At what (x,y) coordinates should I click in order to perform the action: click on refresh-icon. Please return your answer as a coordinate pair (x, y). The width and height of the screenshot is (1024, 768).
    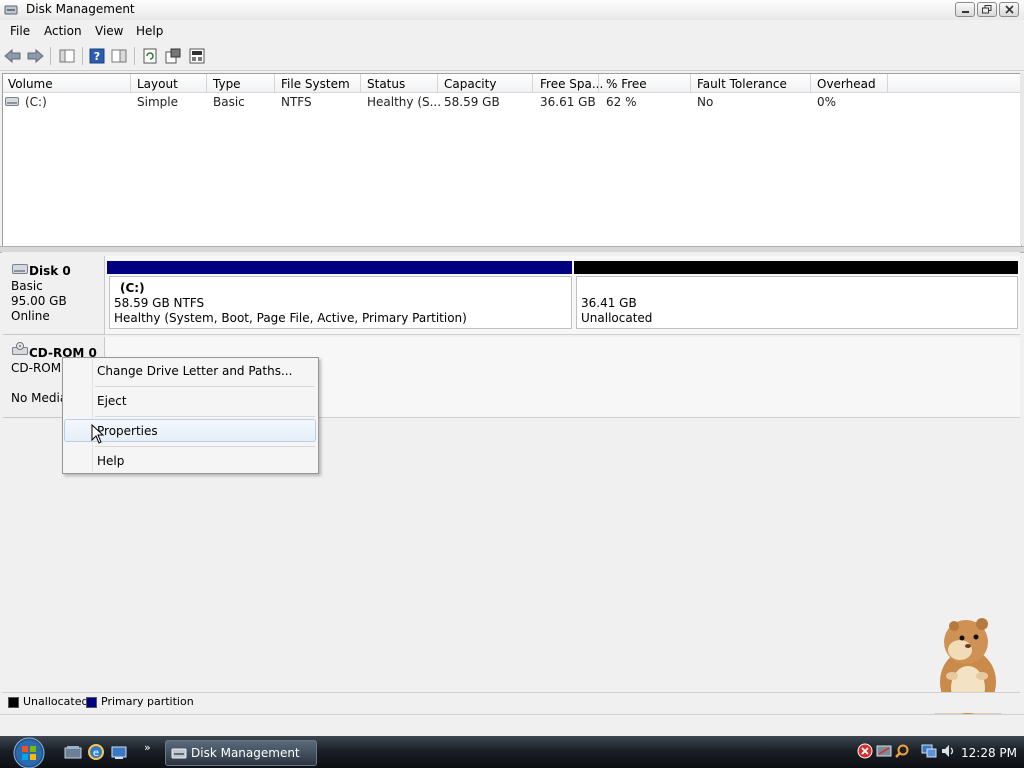
    Looking at the image, I should click on (150, 56).